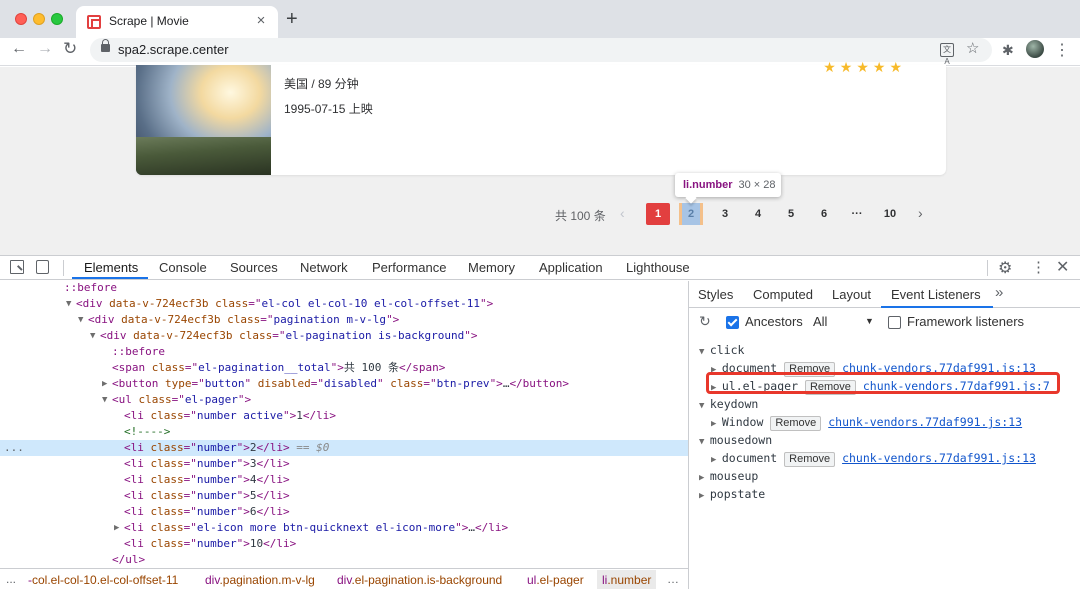 The height and width of the screenshot is (589, 1080). I want to click on tab-sources: Sources, so click(254, 267).